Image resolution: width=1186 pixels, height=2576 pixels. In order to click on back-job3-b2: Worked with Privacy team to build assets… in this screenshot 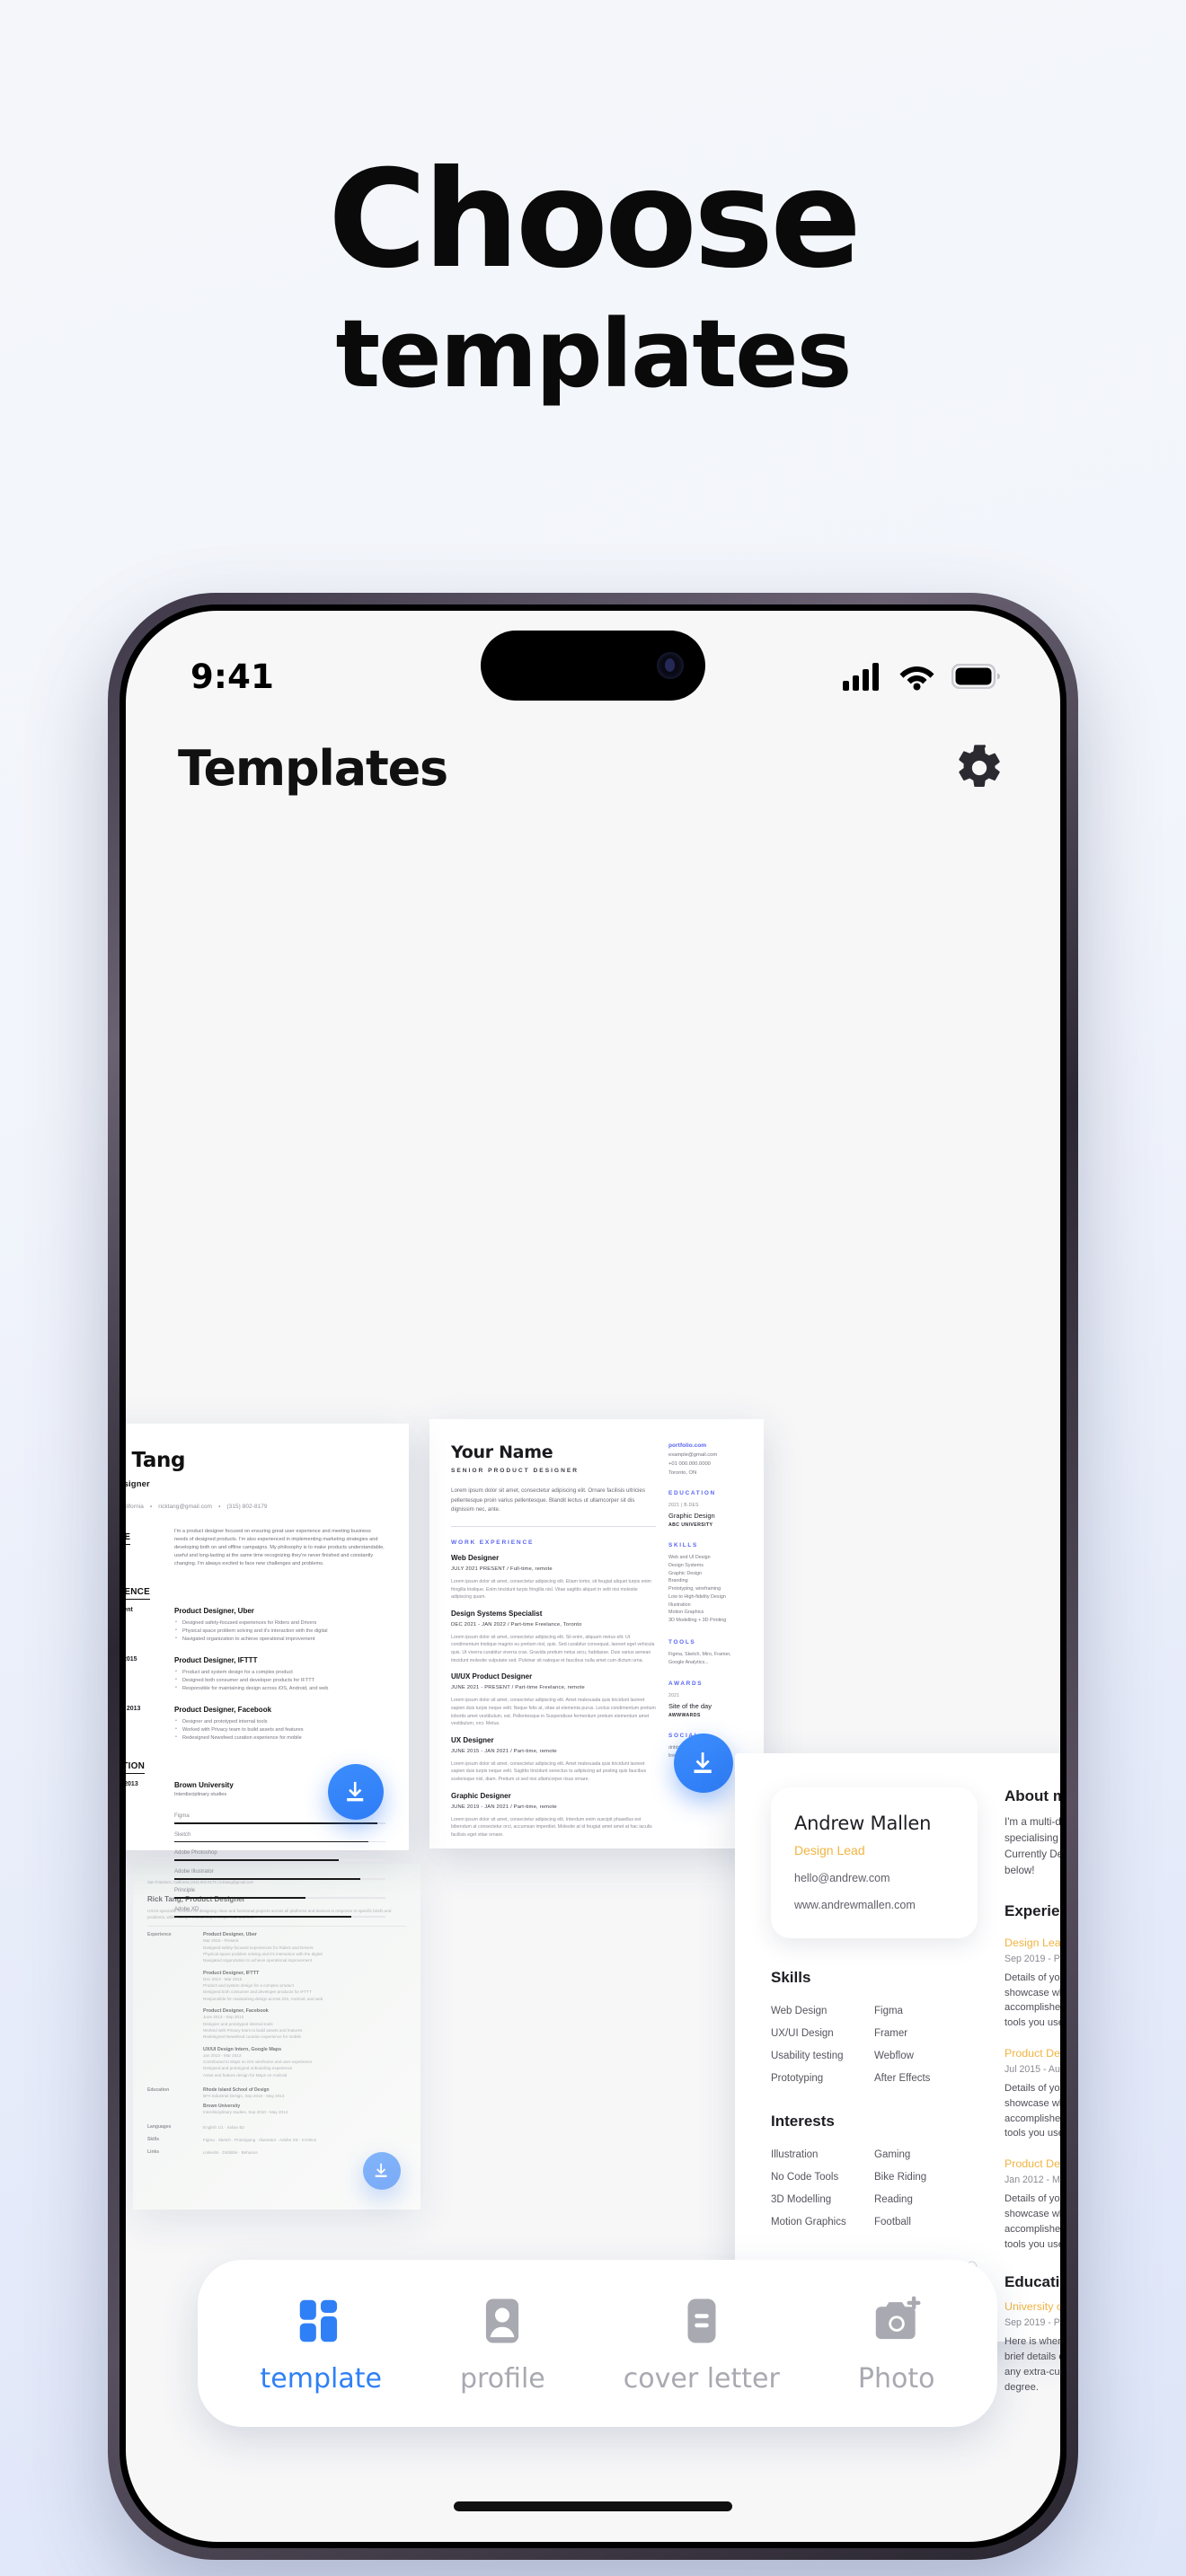, I will do `click(253, 2030)`.